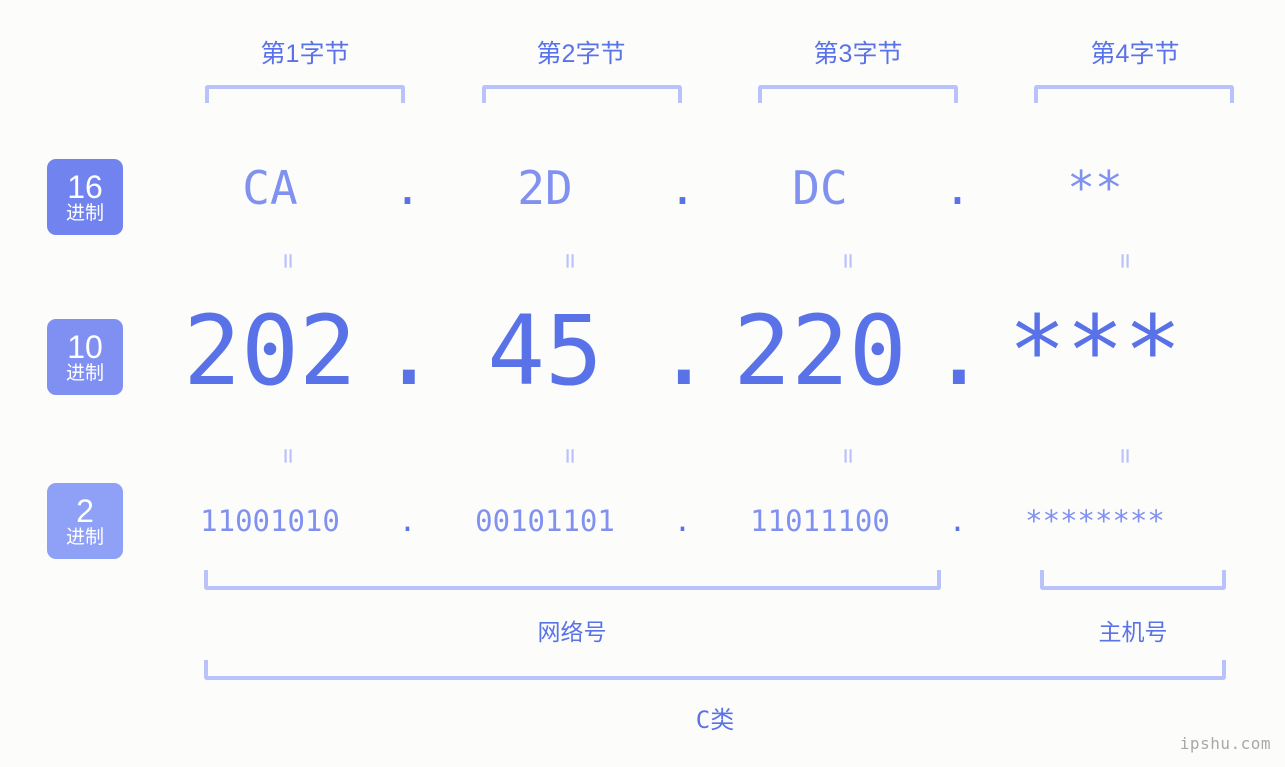 Image resolution: width=1285 pixels, height=767 pixels. I want to click on byte-header-4: 第4字节, so click(1135, 54).